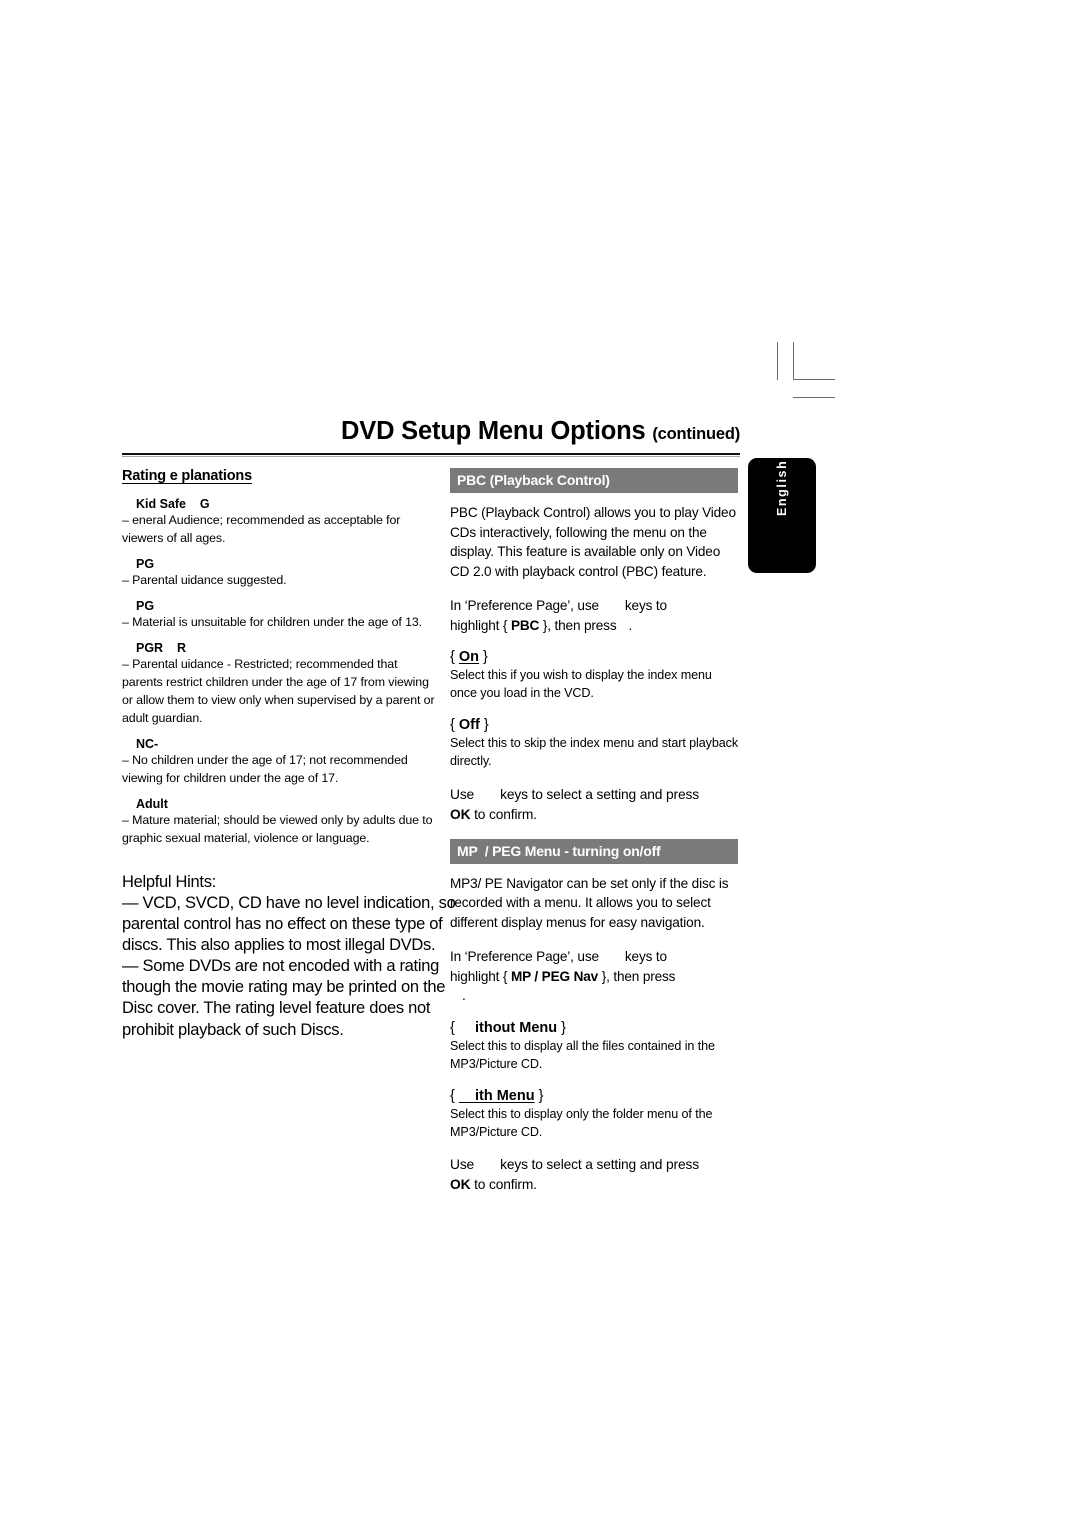 This screenshot has height=1528, width=1080. What do you see at coordinates (462, 1165) in the screenshot?
I see `mp3-use-word: Use` at bounding box center [462, 1165].